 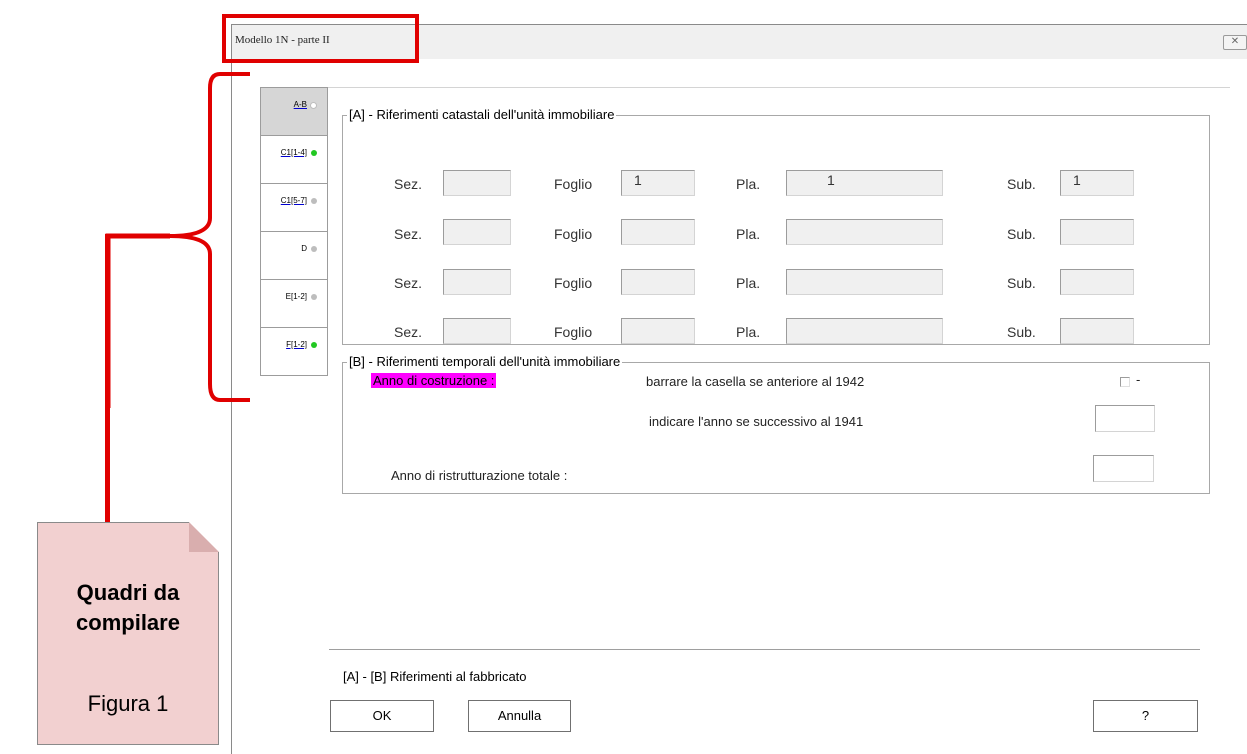 I want to click on tab-c1-1-4: C1[1-4], so click(x=294, y=160).